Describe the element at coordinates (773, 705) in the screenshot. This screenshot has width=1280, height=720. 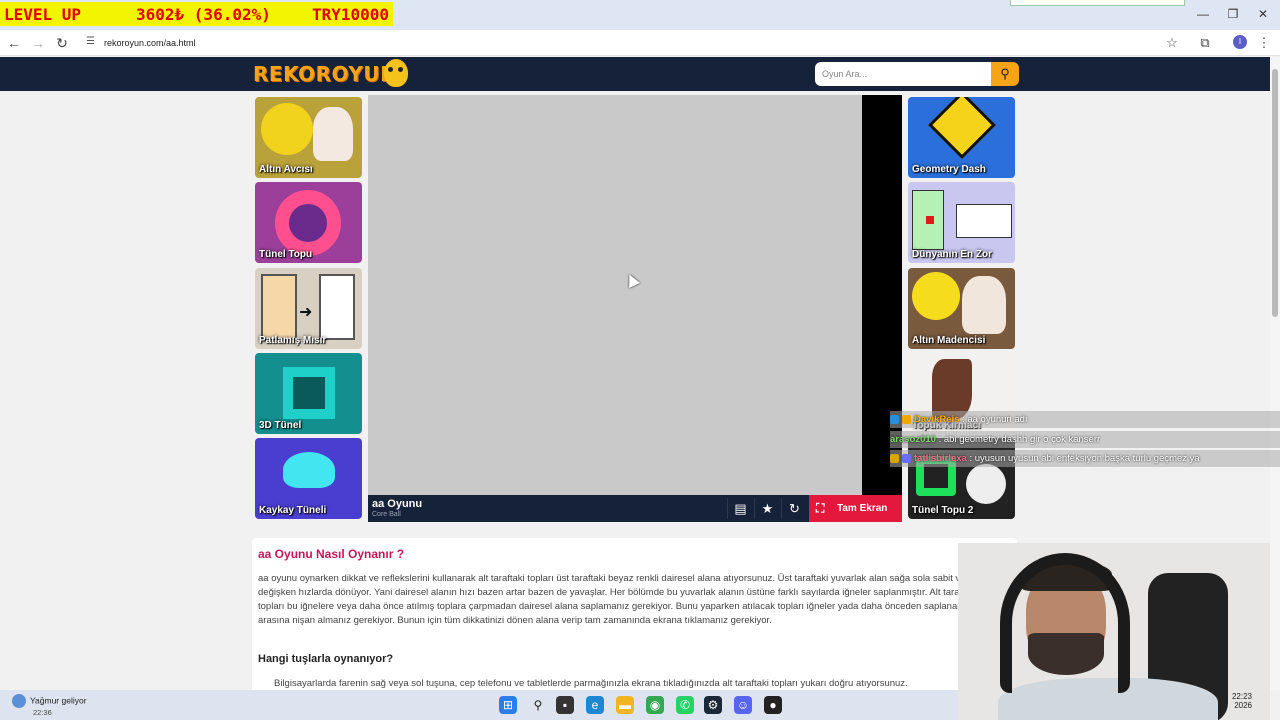
I see `obs-icon: ●` at that location.